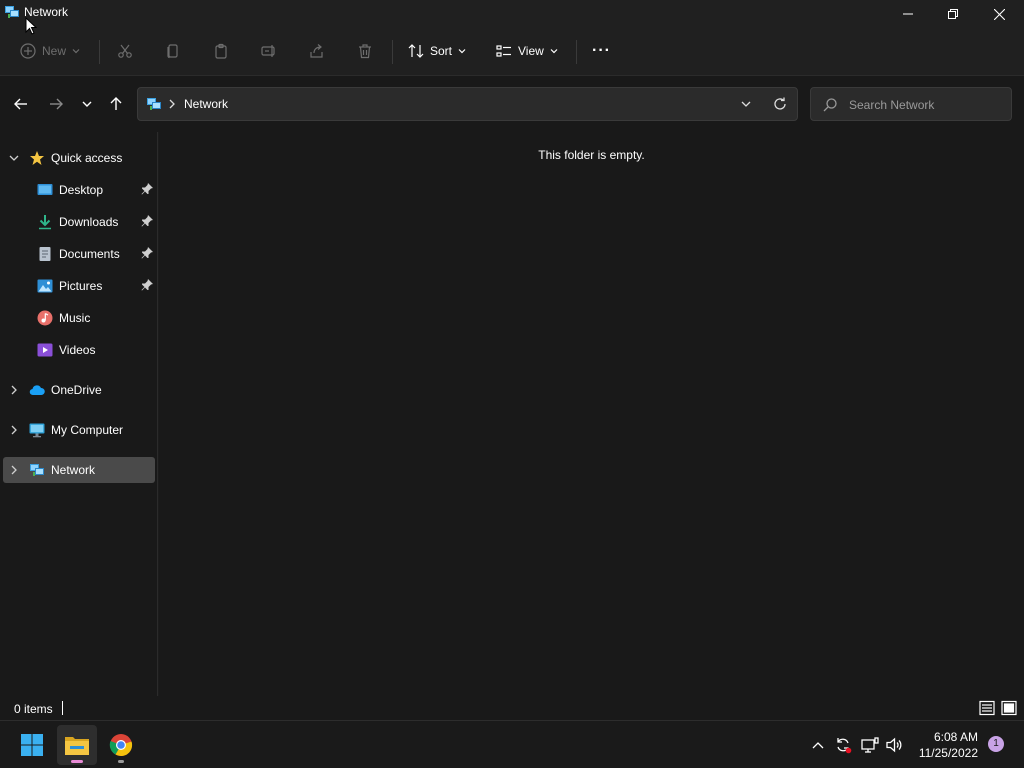 This screenshot has width=1024, height=768. I want to click on mouse-cursor-icon, so click(31, 26).